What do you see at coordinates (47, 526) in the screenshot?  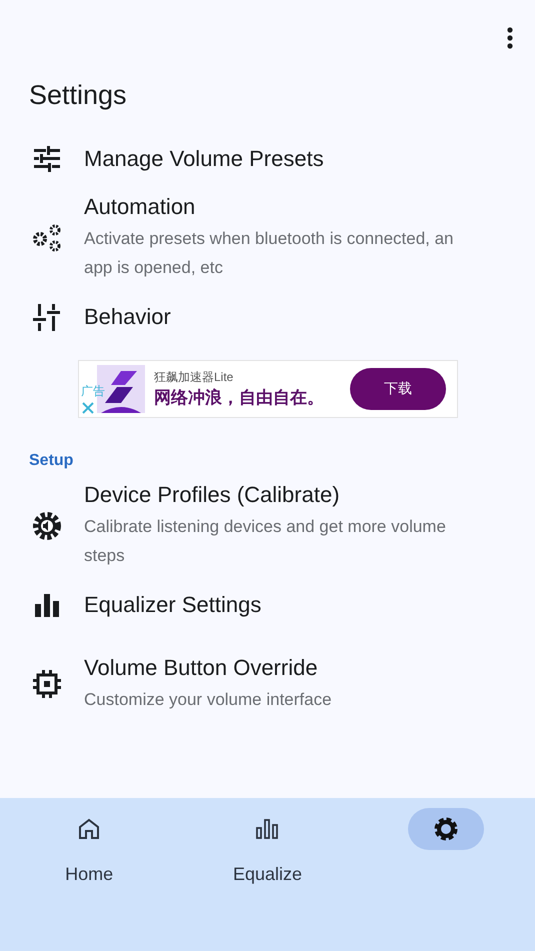 I see `speaker-gear-icon` at bounding box center [47, 526].